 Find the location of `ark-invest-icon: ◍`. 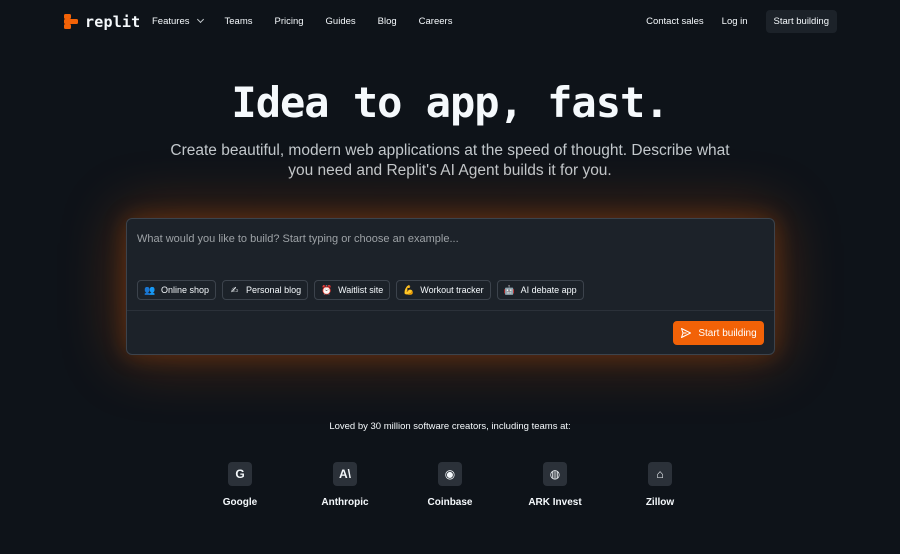

ark-invest-icon: ◍ is located at coordinates (555, 474).